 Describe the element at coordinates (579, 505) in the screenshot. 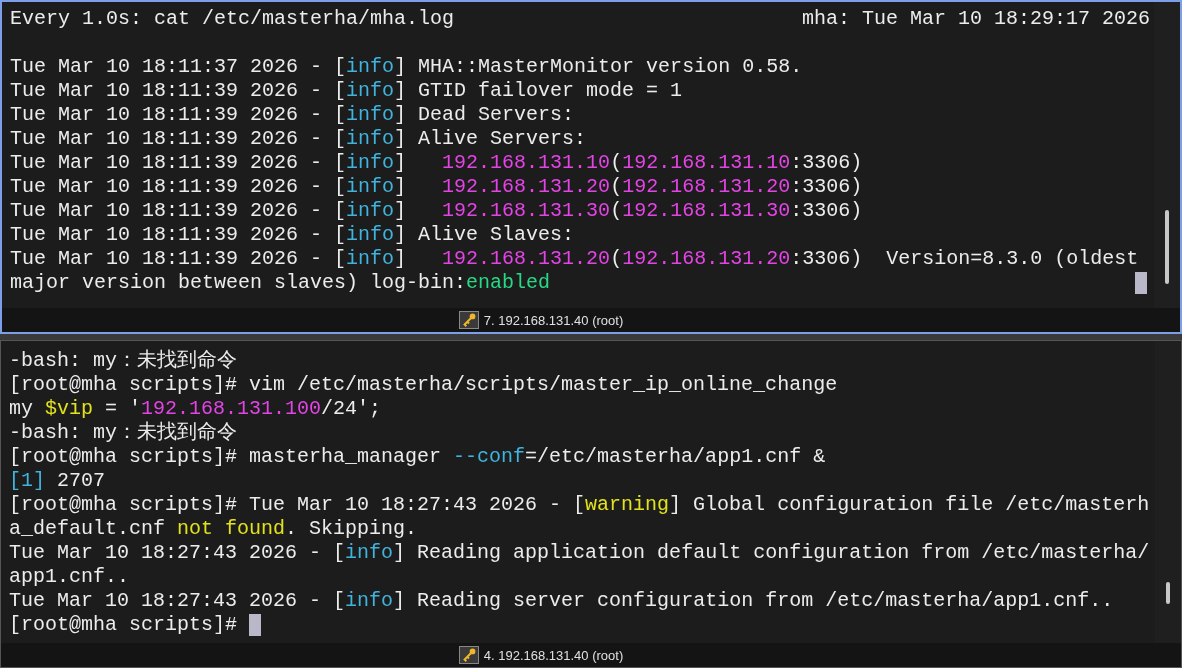

I see `terminal-line: [root@mha scripts]# Tue Mar 10 18:27:43 2026 - [warning] Global configuration file /etc/masterh` at that location.